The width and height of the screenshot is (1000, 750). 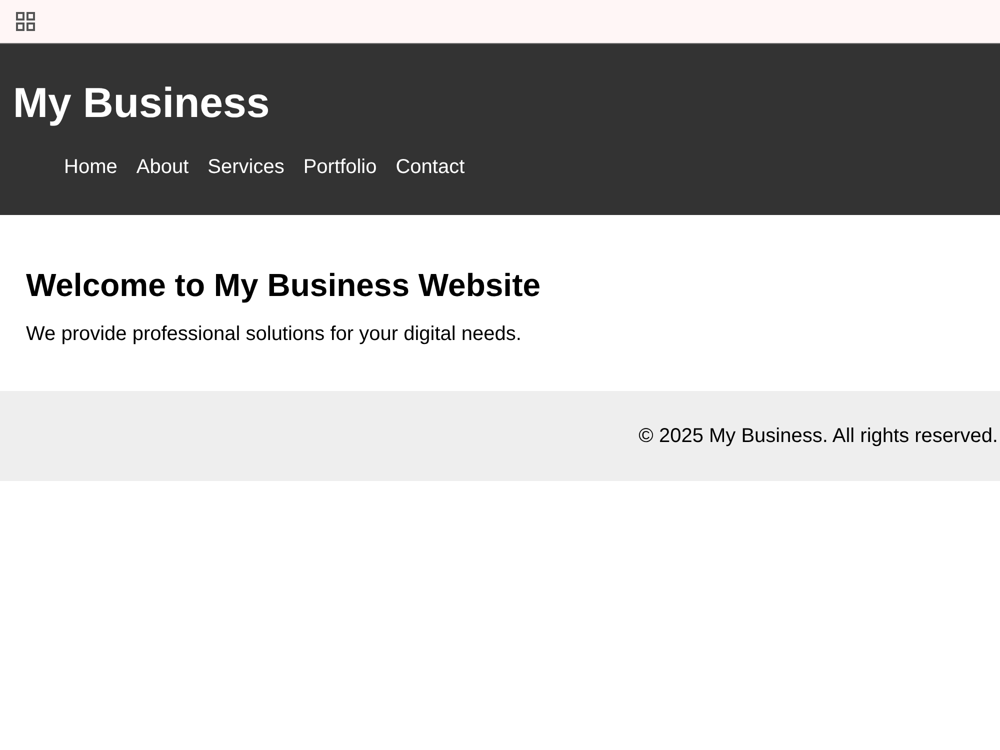 What do you see at coordinates (818, 436) in the screenshot?
I see `copyright-text: © 2025 My Business. All rights reserved.` at bounding box center [818, 436].